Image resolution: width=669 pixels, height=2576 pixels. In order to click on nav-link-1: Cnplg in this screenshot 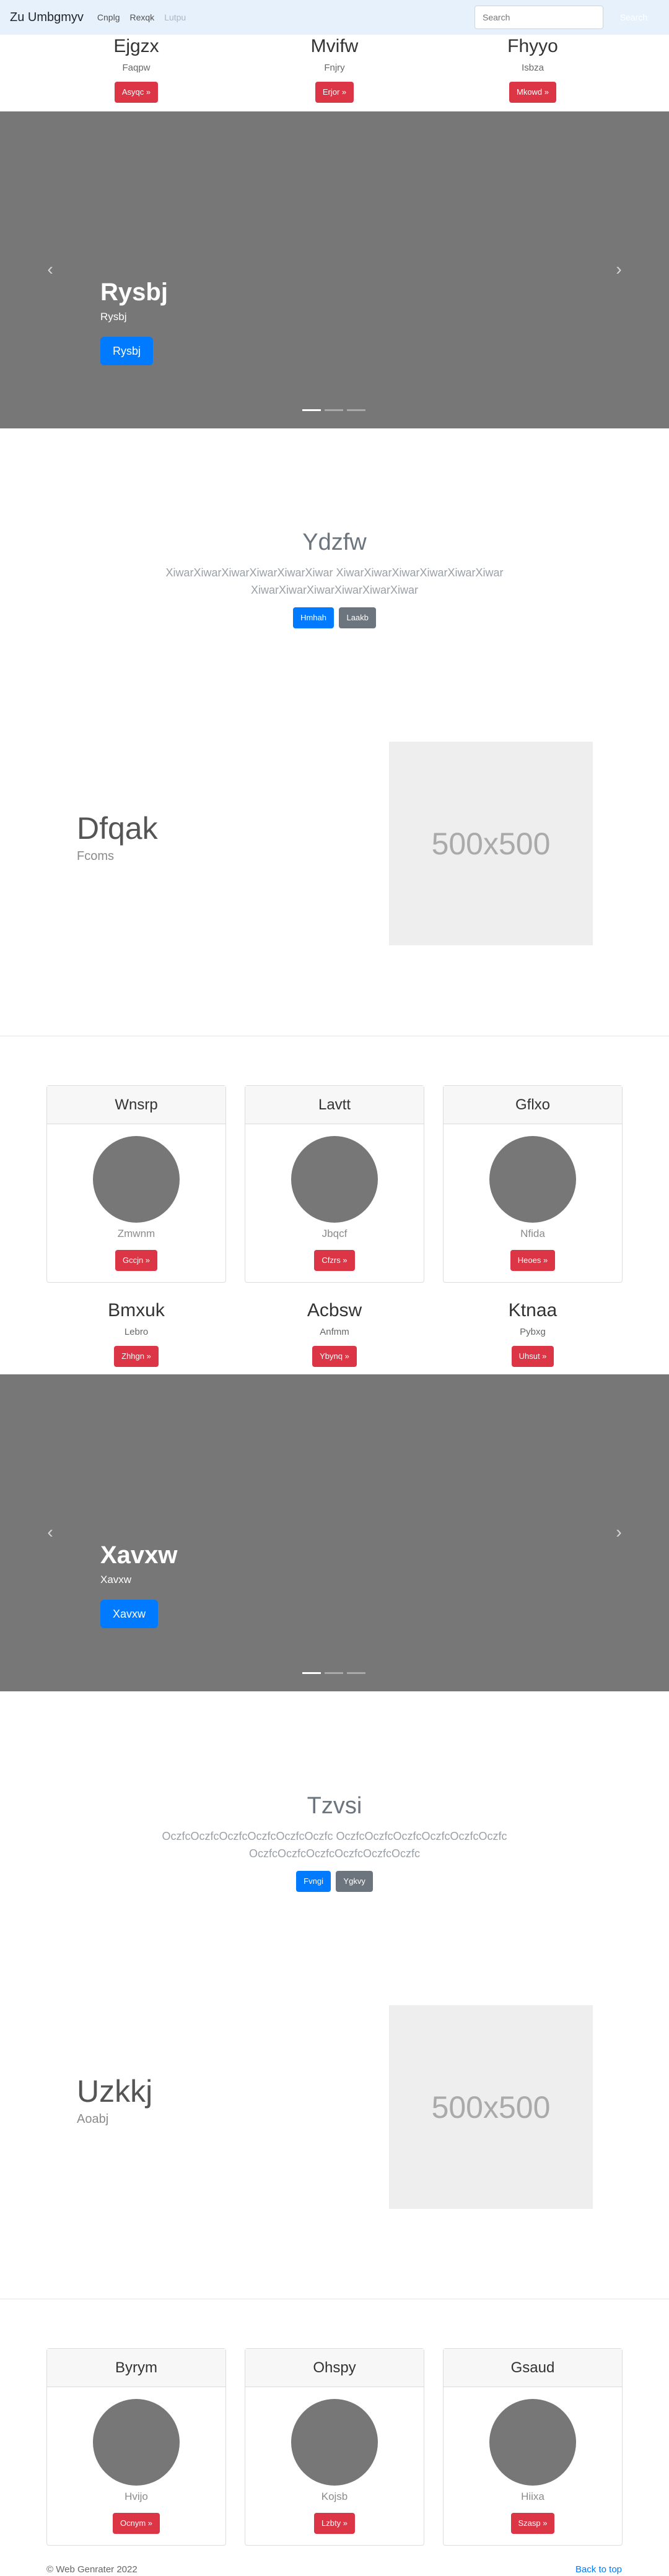, I will do `click(108, 17)`.